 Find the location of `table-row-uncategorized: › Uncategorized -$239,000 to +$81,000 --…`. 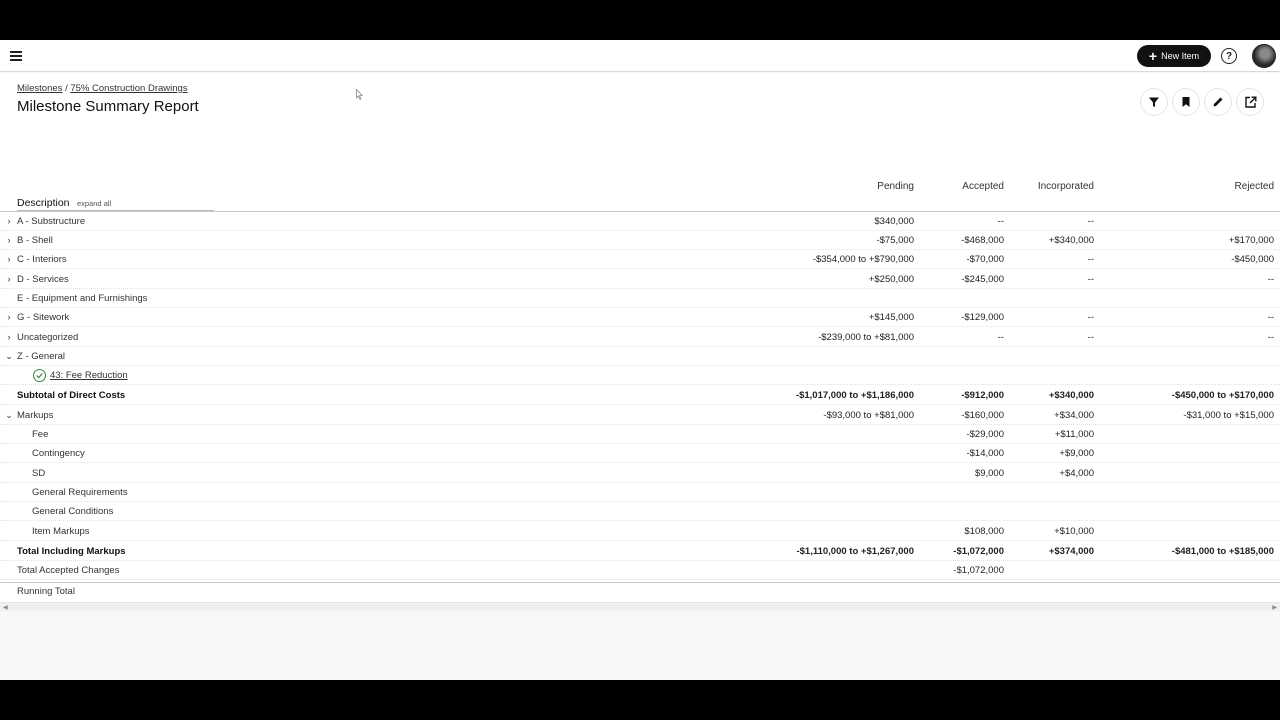

table-row-uncategorized: › Uncategorized -$239,000 to +$81,000 --… is located at coordinates (640, 337).